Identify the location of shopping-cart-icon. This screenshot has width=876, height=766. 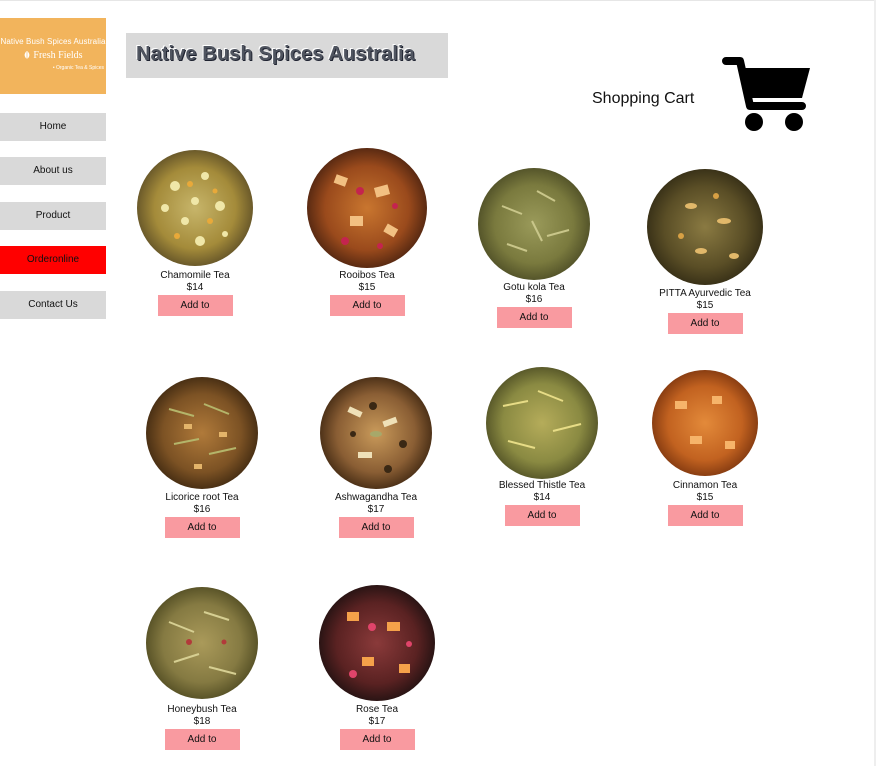
(768, 95).